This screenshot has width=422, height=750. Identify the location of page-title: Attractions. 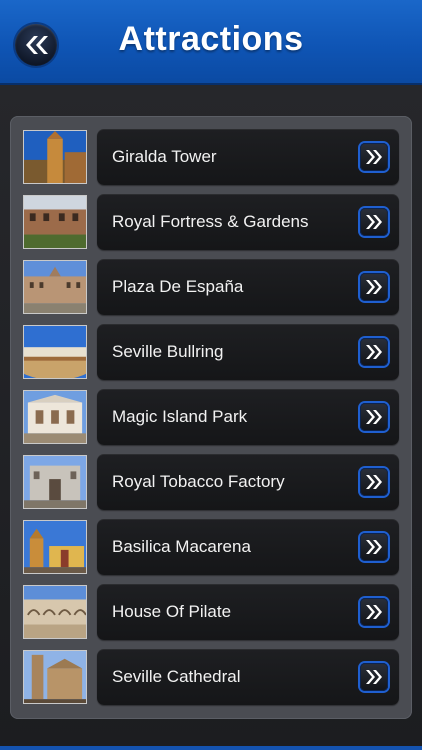
(211, 39).